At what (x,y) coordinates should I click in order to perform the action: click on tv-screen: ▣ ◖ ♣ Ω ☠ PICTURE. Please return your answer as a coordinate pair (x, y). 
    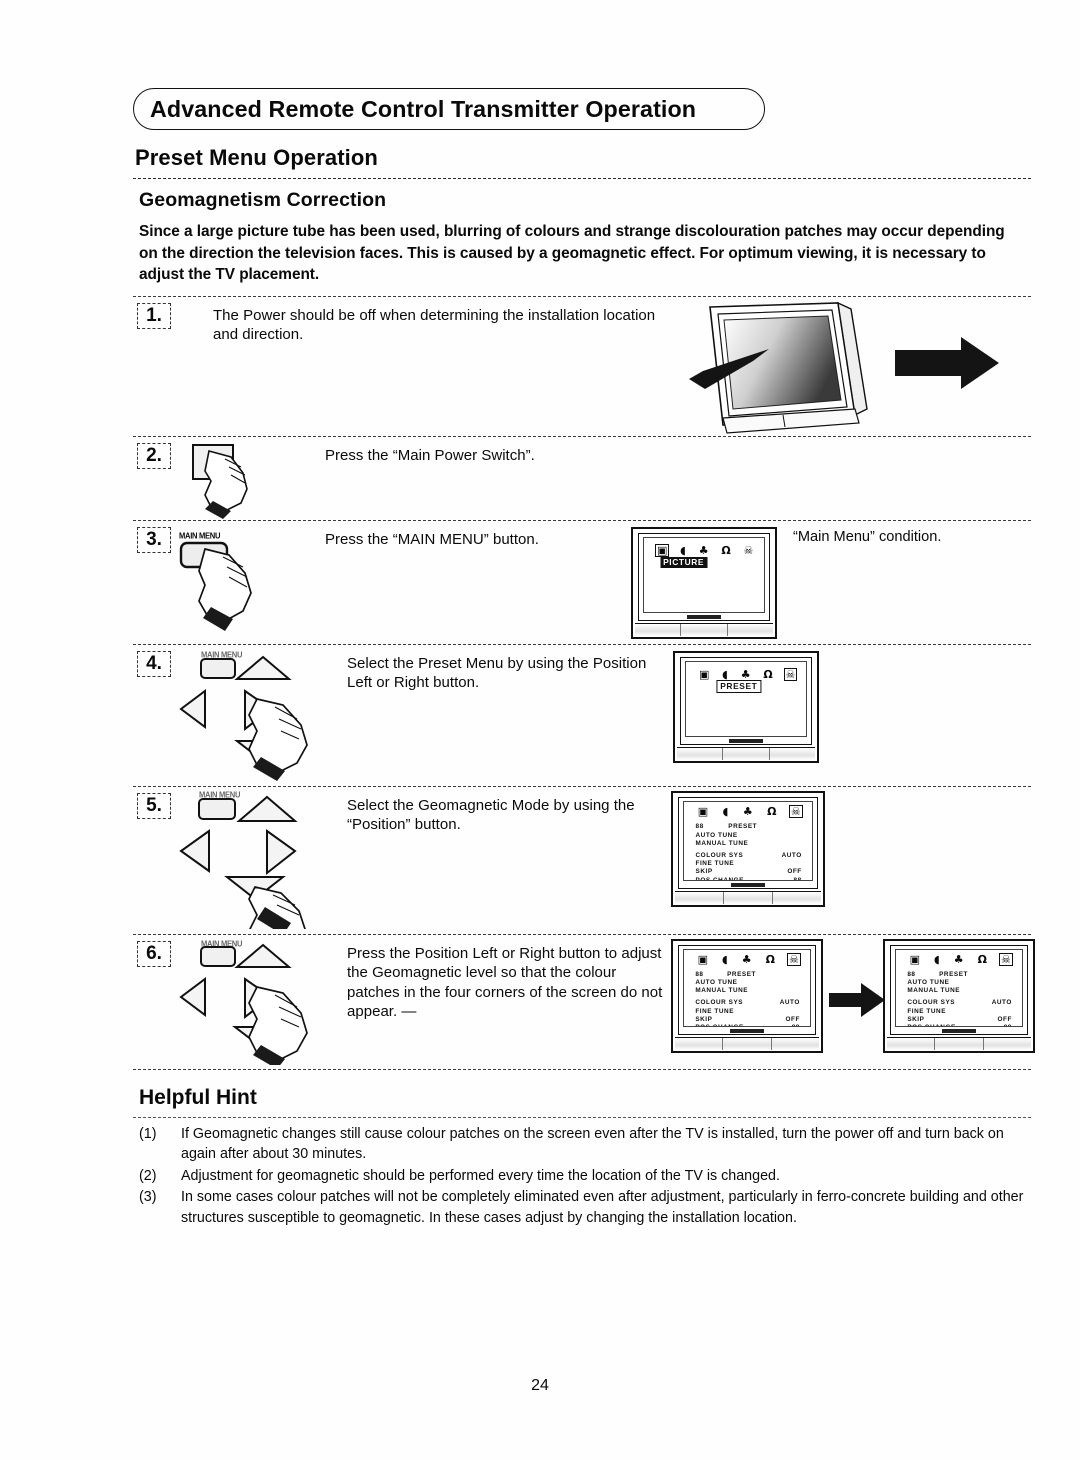
    Looking at the image, I should click on (704, 574).